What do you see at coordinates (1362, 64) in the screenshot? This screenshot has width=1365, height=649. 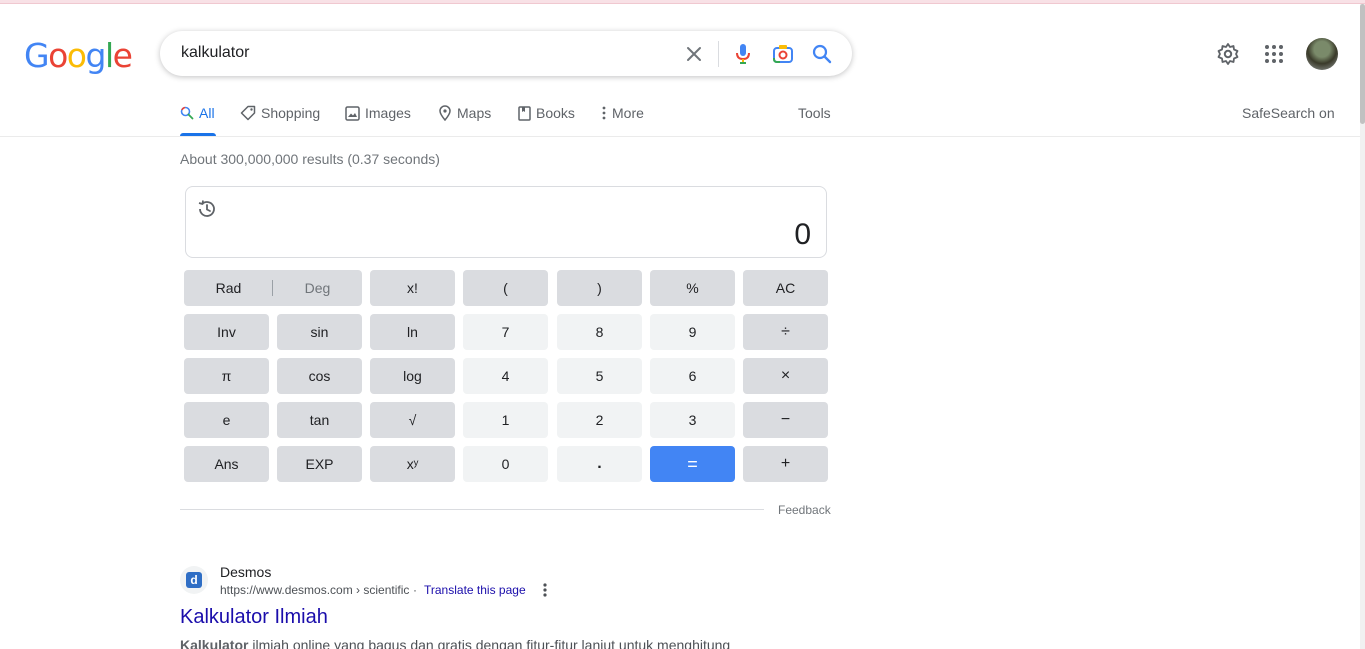 I see `scrollbar-thumb` at bounding box center [1362, 64].